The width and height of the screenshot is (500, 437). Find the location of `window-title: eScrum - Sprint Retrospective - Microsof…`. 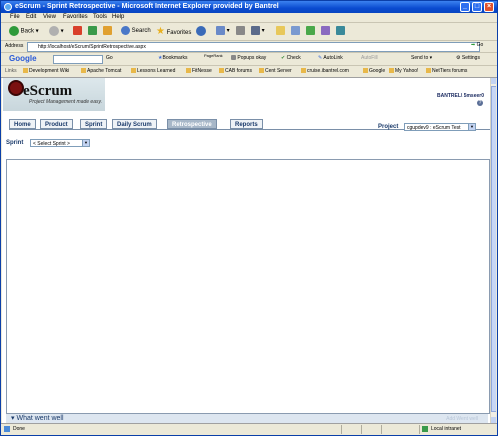

window-title: eScrum - Sprint Retrospective - Microsof… is located at coordinates (147, 6).